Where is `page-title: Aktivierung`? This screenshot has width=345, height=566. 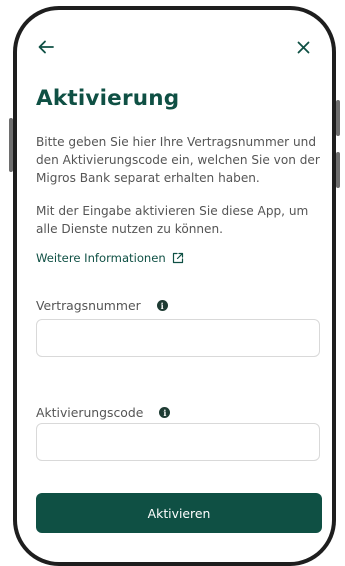
page-title: Aktivierung is located at coordinates (108, 98).